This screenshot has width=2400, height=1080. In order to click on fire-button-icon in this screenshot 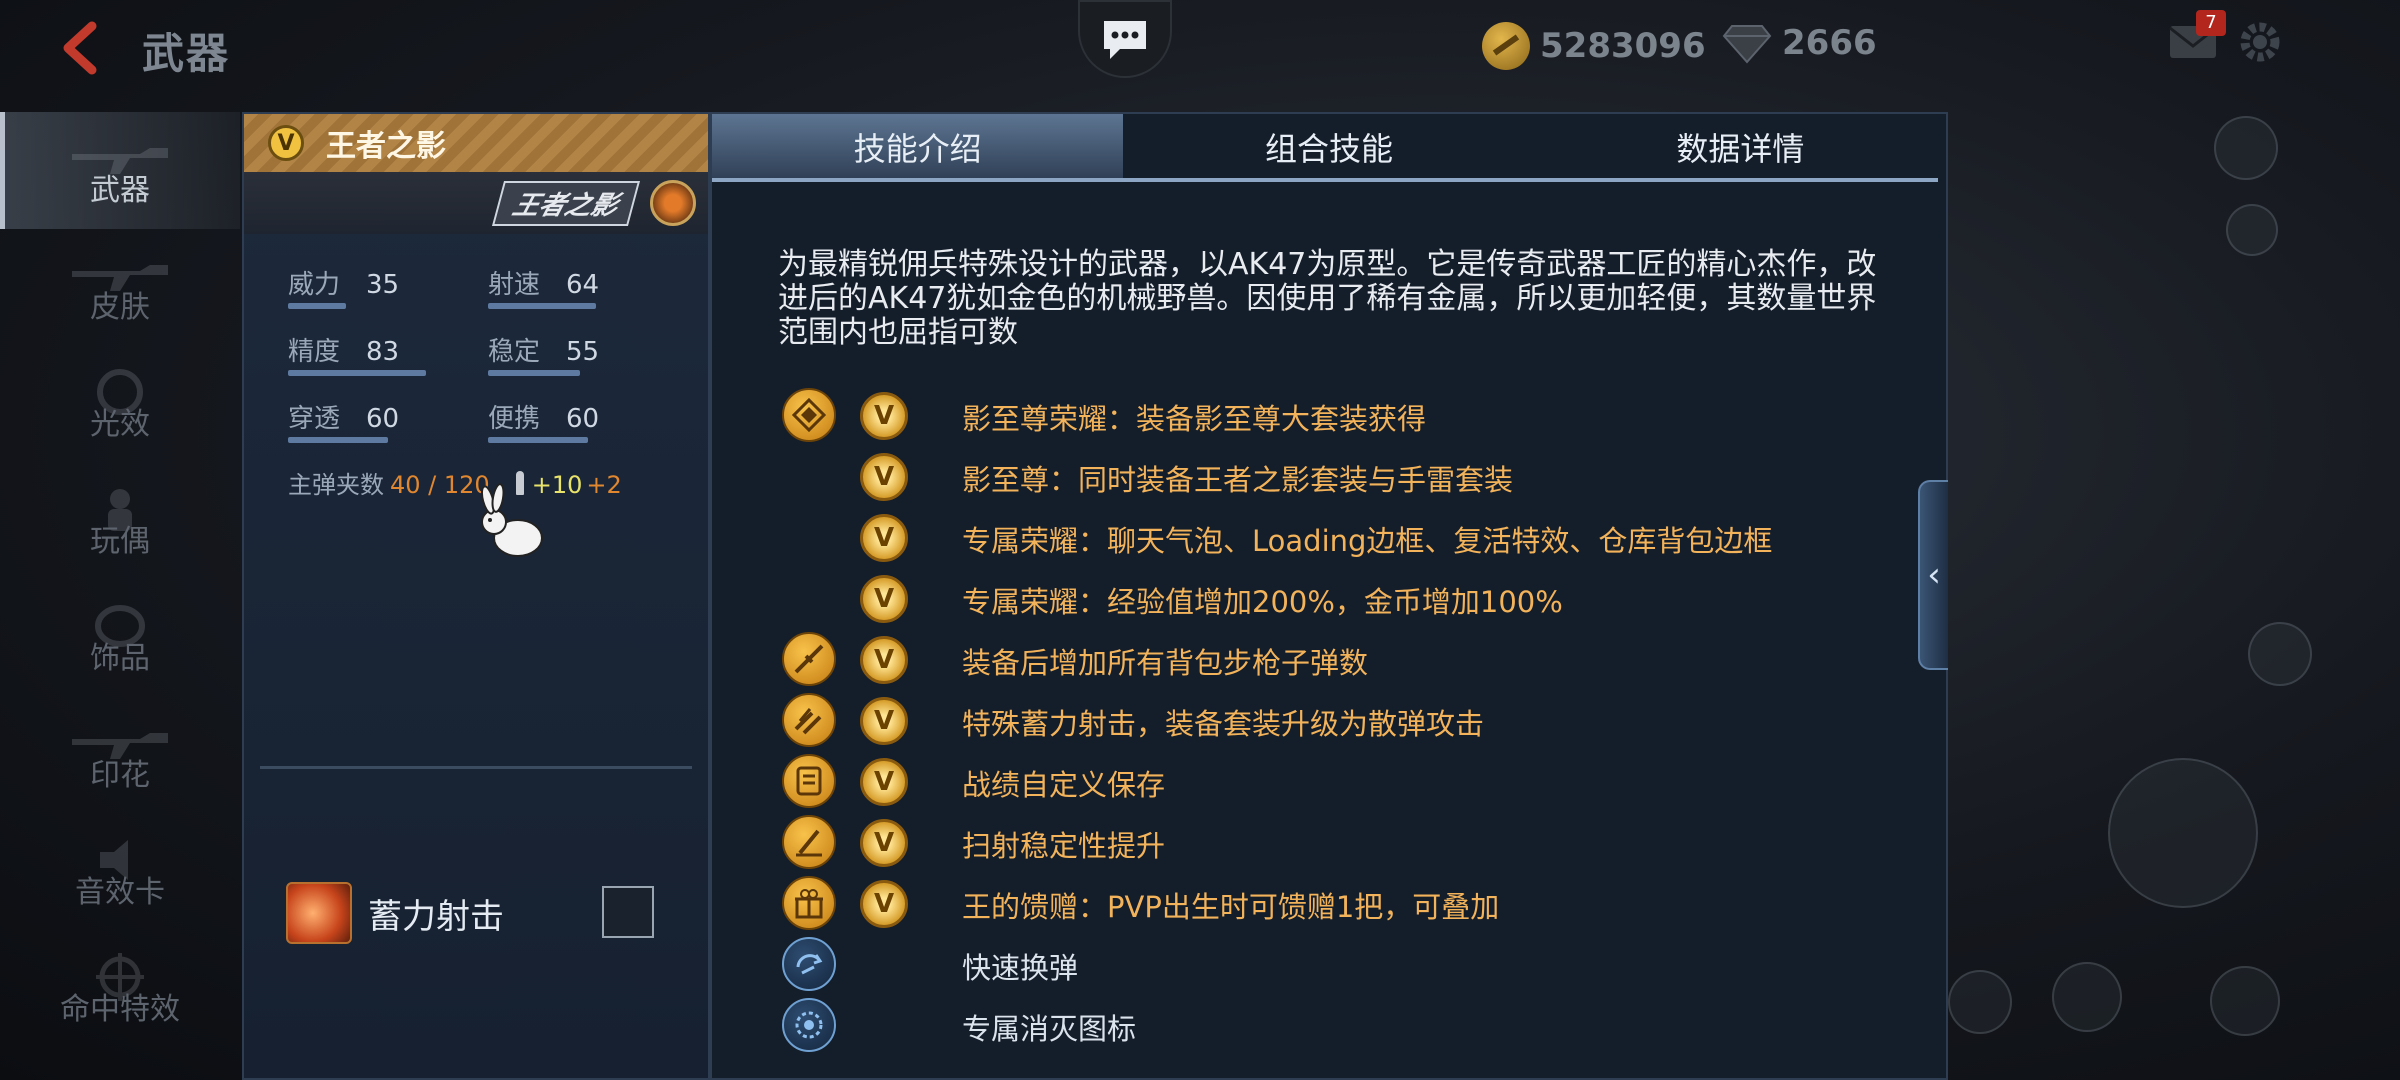, I will do `click(2183, 833)`.